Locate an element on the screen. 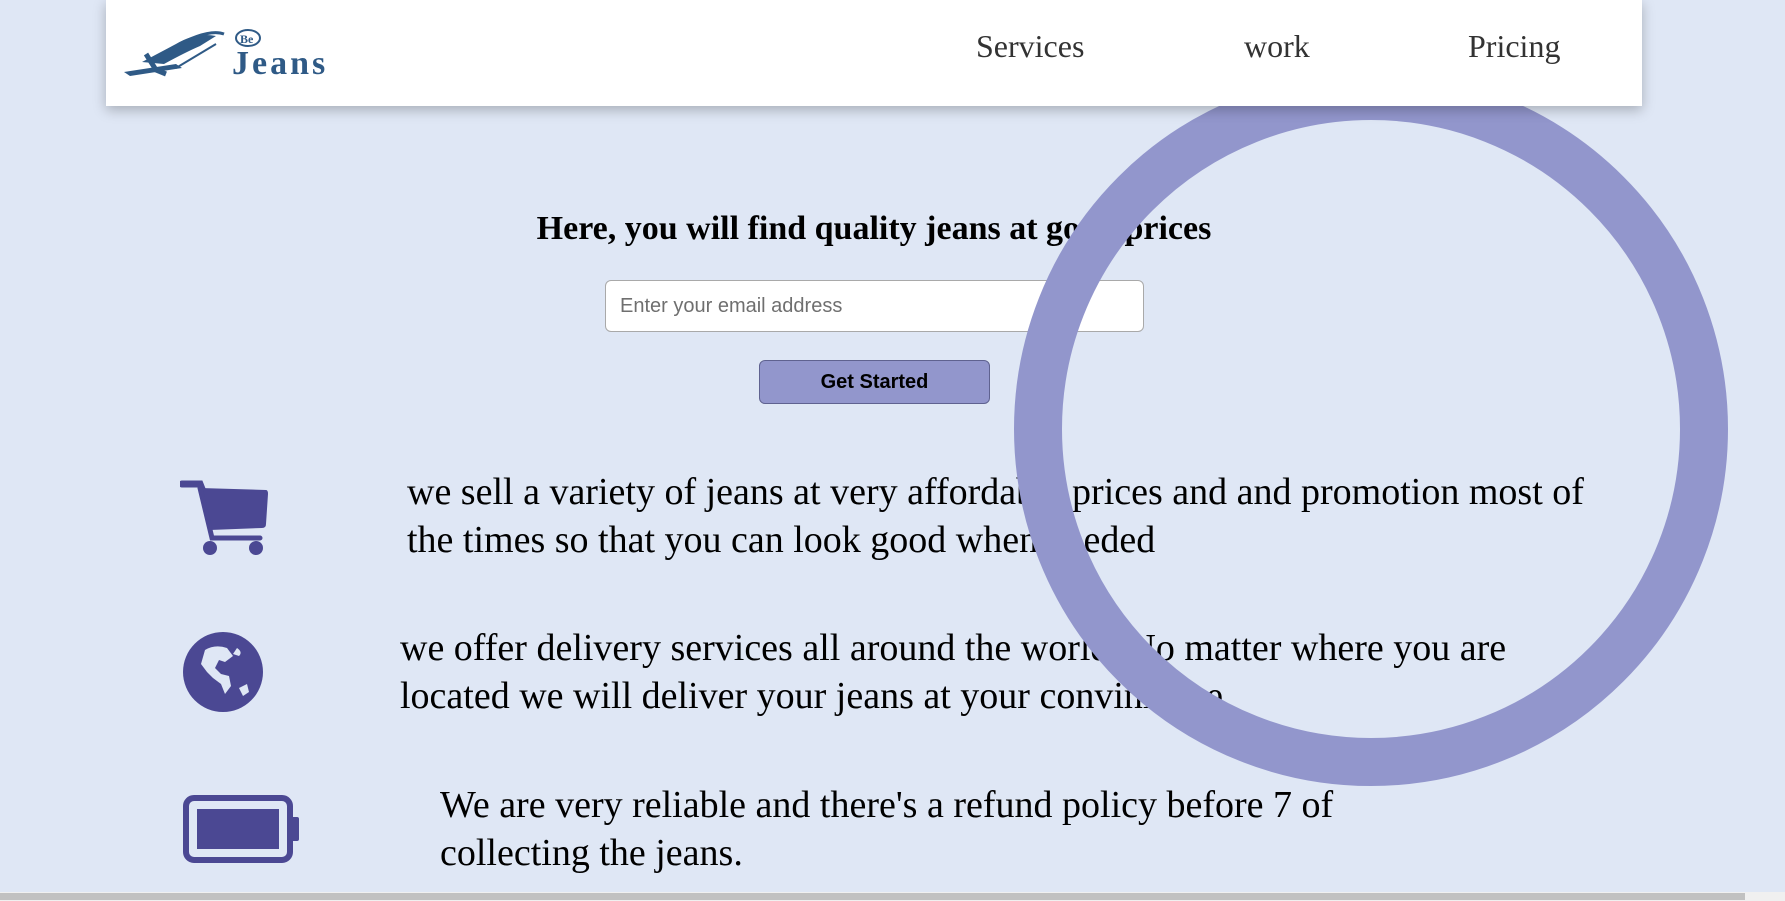 The image size is (1785, 901). brand-logo: Be Jeans is located at coordinates (241, 55).